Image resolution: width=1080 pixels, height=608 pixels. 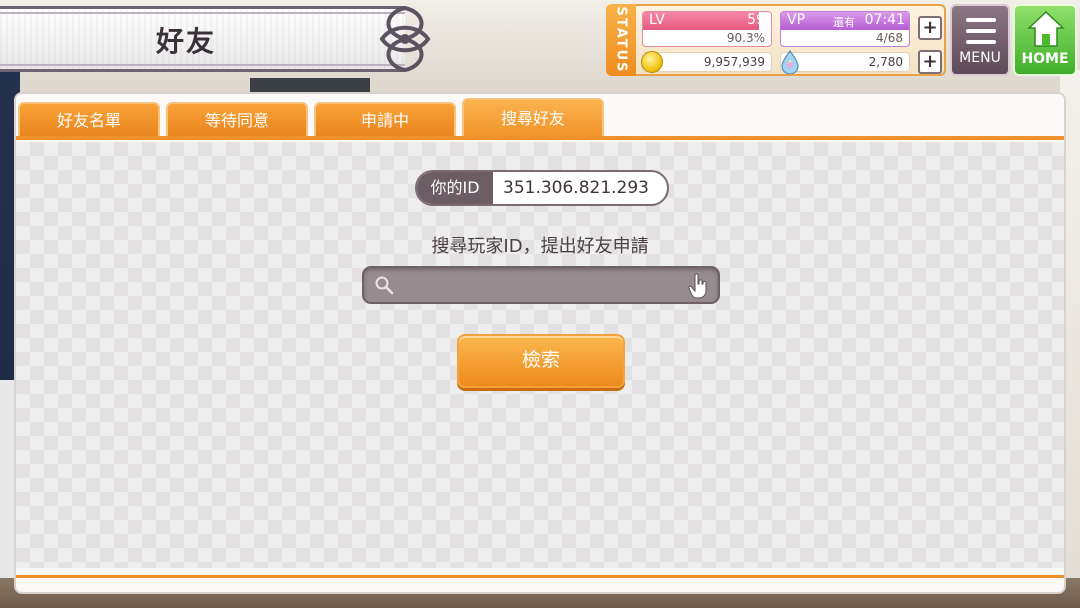 I want to click on coin-counter: 9,957,939, so click(x=706, y=62).